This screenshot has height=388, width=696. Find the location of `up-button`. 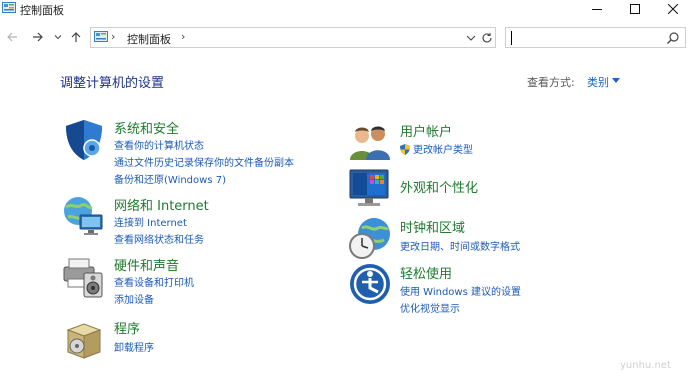

up-button is located at coordinates (76, 37).